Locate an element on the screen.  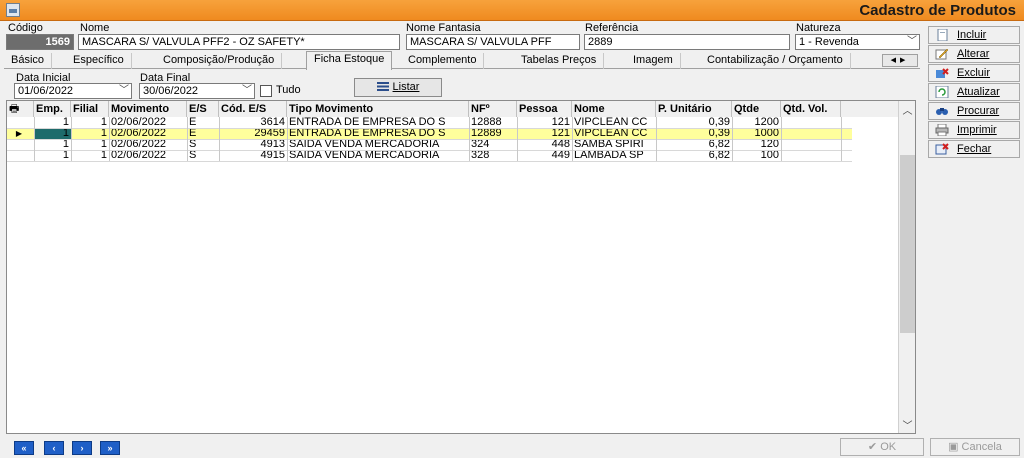
fechar-label: Fechar is located at coordinates (974, 149).